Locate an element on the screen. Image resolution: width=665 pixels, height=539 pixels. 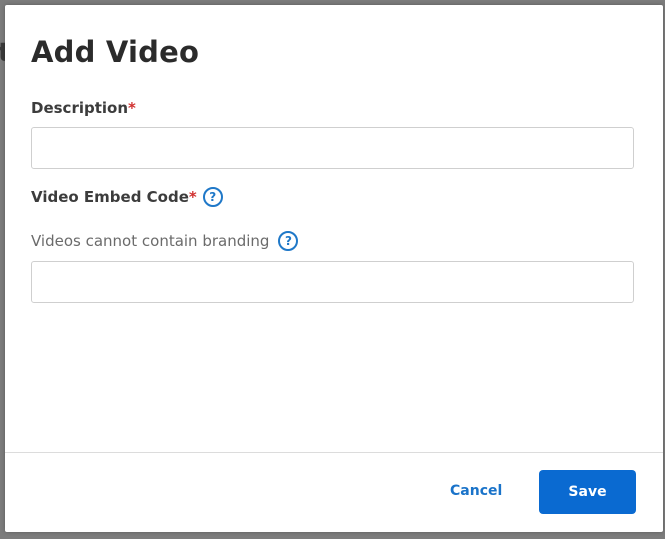
description-label: Description * is located at coordinates (83, 108).